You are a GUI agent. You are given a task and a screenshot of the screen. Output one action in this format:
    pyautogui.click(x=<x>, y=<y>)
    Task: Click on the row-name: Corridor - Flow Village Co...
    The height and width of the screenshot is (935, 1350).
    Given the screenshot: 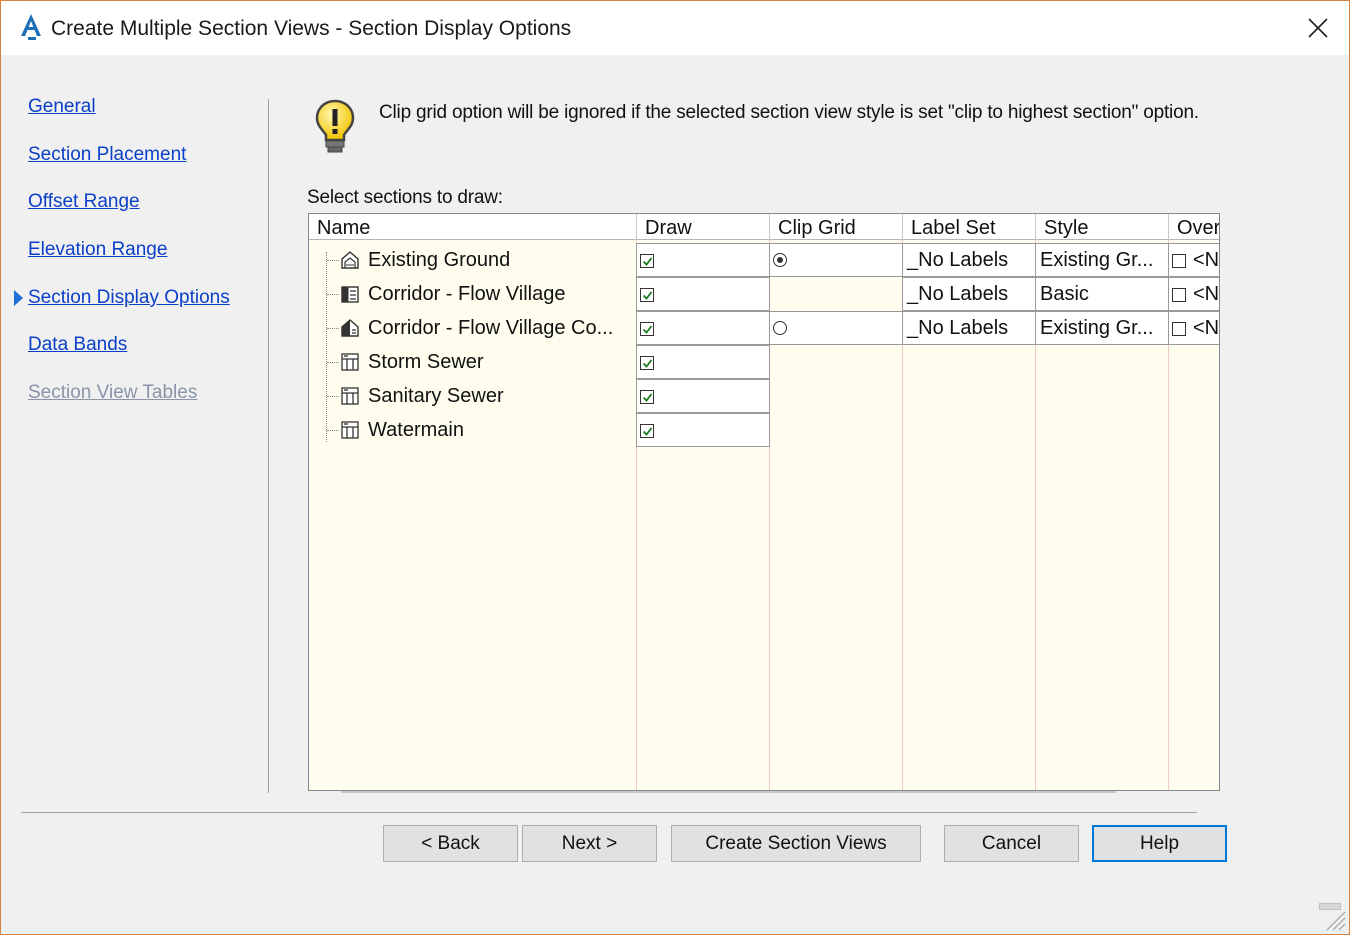 What is the action you would take?
    pyautogui.click(x=491, y=328)
    